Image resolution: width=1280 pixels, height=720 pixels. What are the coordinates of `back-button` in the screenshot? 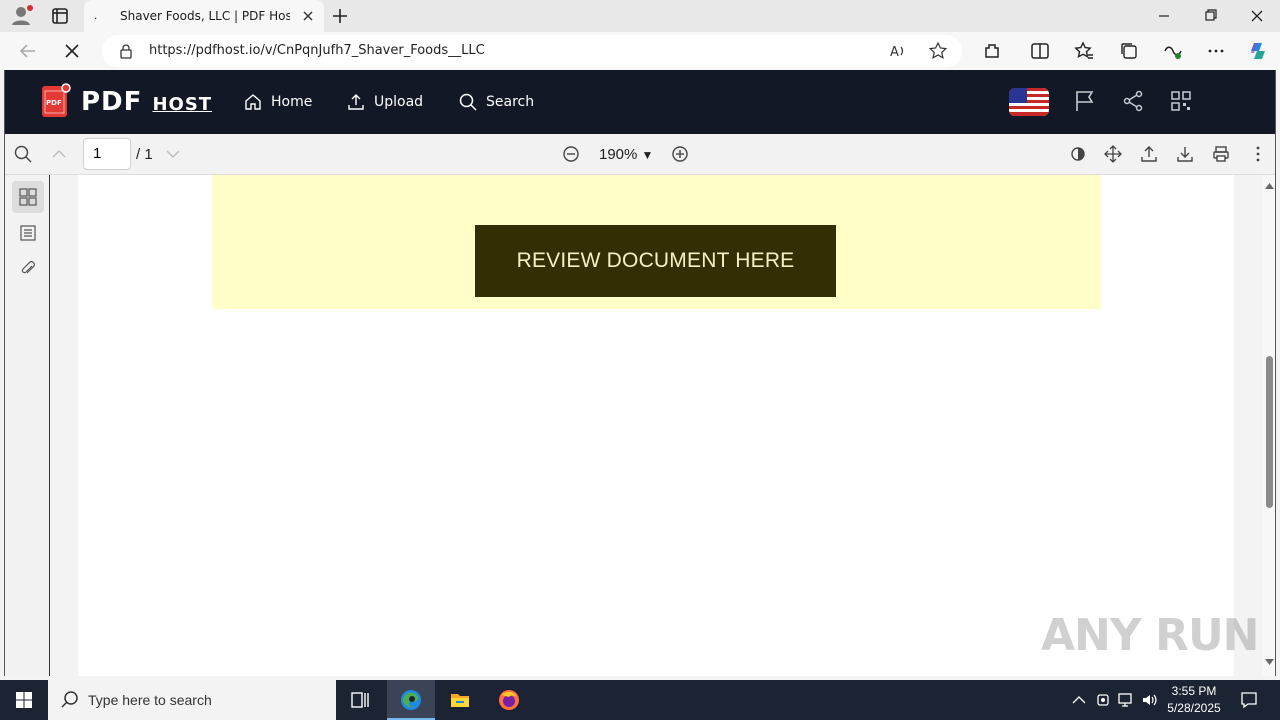 It's located at (28, 51).